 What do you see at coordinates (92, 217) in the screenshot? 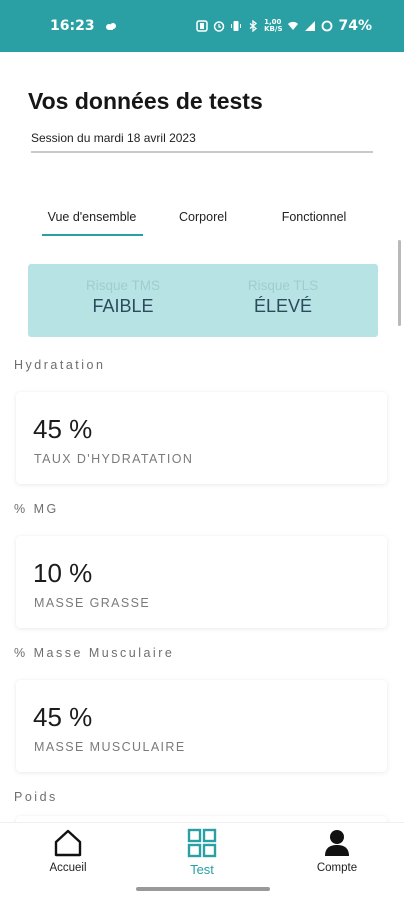
I see `tab-overview: Vue d'ensemble` at bounding box center [92, 217].